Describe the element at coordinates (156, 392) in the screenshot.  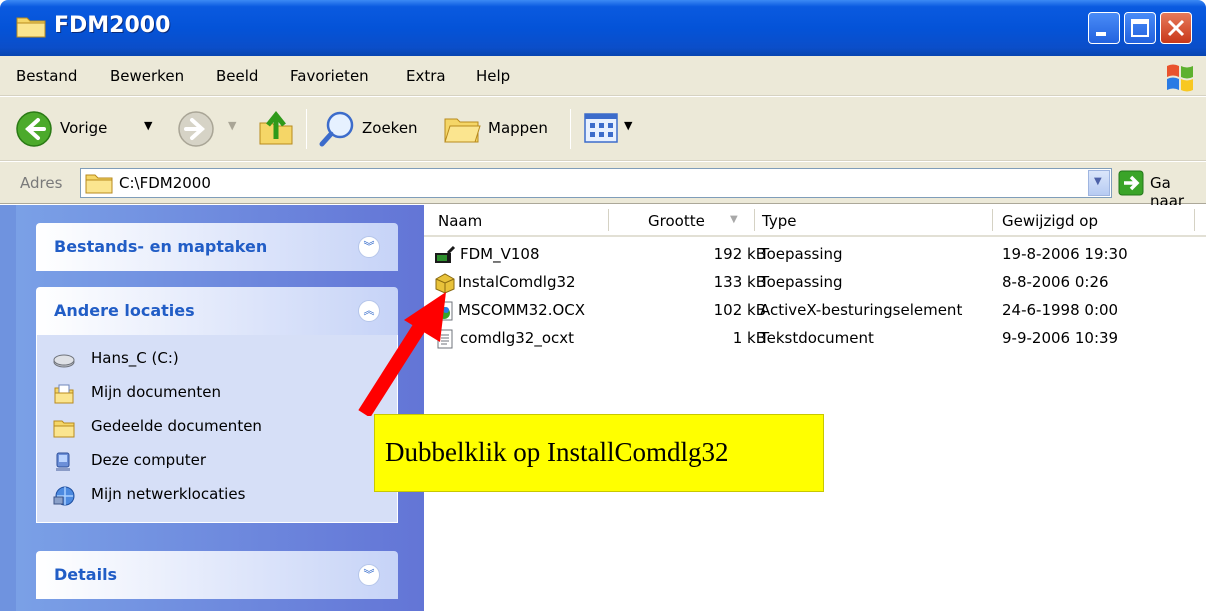
I see `location-label: Mijn documenten` at that location.